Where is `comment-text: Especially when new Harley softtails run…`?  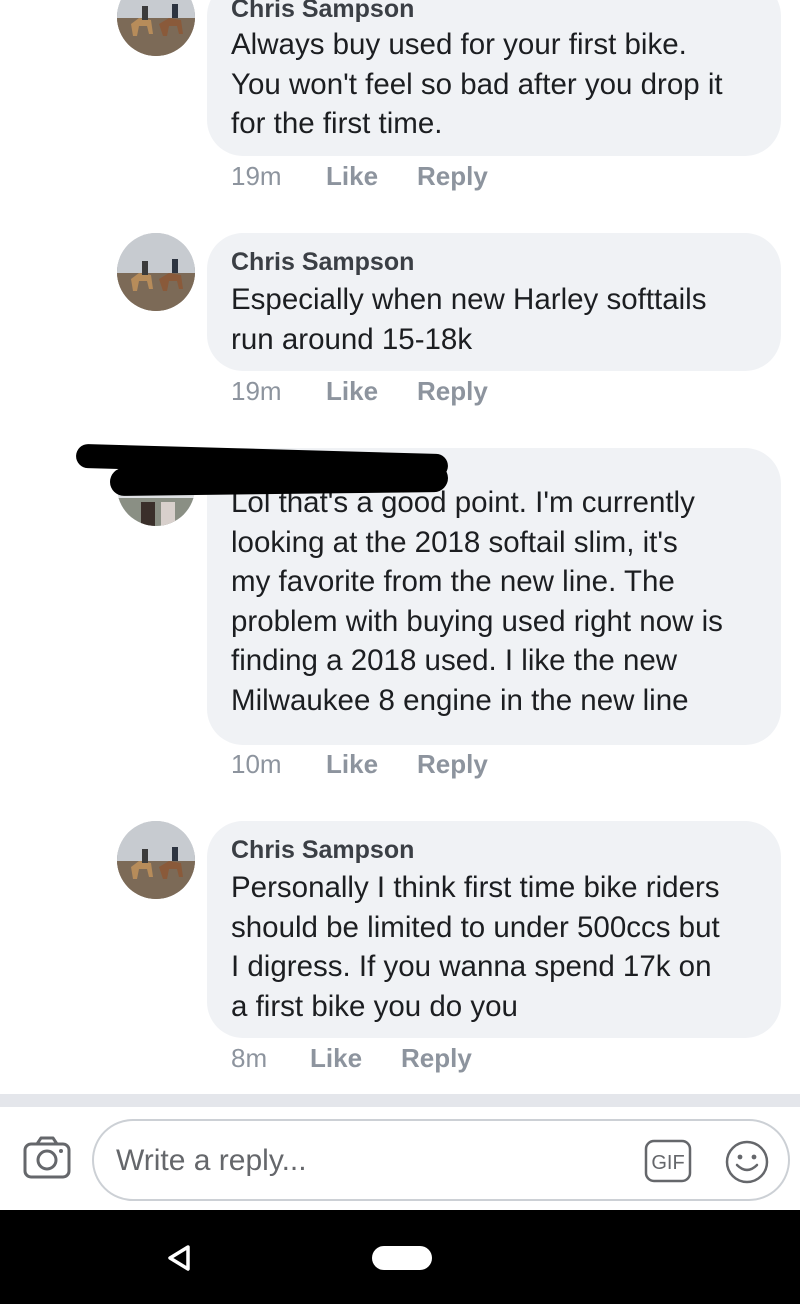
comment-text: Especially when new Harley softtails run… is located at coordinates (469, 319).